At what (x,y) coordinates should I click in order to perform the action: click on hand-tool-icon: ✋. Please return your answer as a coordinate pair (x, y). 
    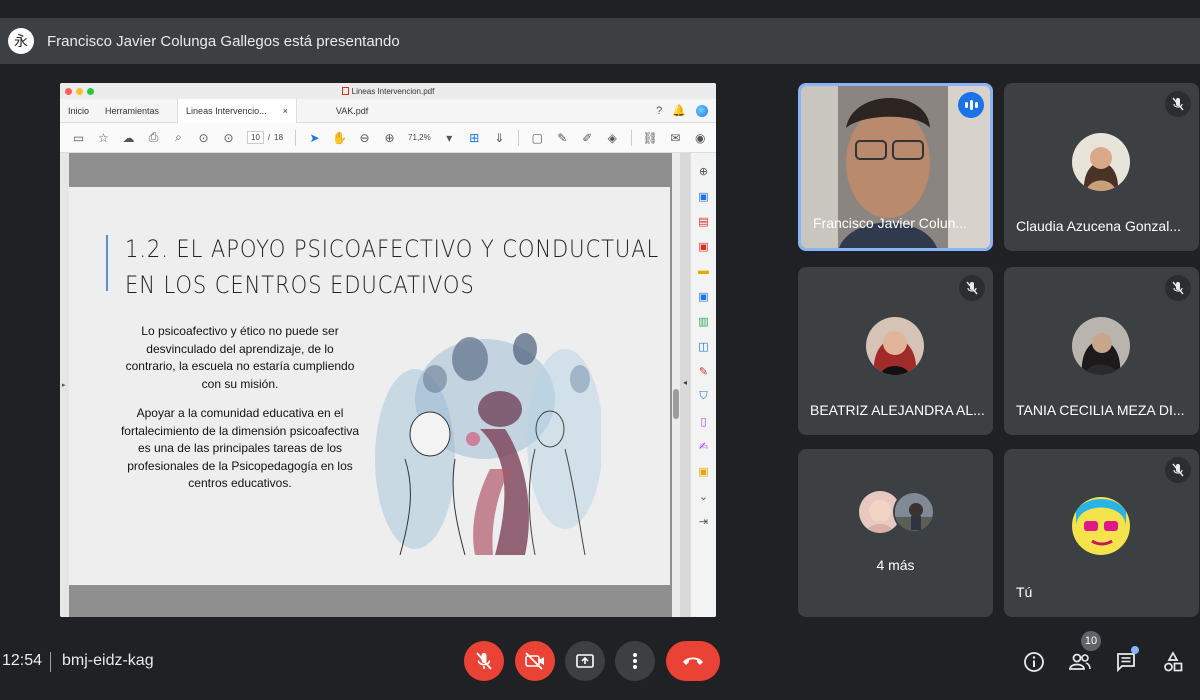
    Looking at the image, I should click on (340, 137).